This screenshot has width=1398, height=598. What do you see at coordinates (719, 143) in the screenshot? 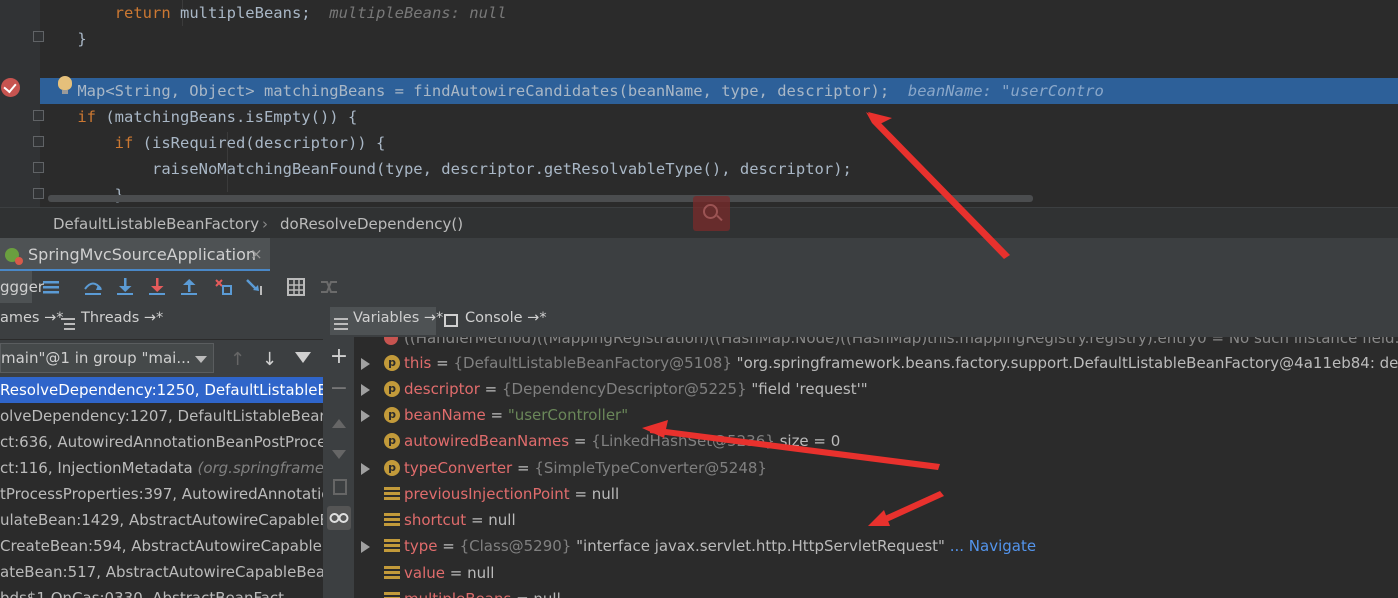
I see `code-line-6: if (isRequired(descriptor)) {` at bounding box center [719, 143].